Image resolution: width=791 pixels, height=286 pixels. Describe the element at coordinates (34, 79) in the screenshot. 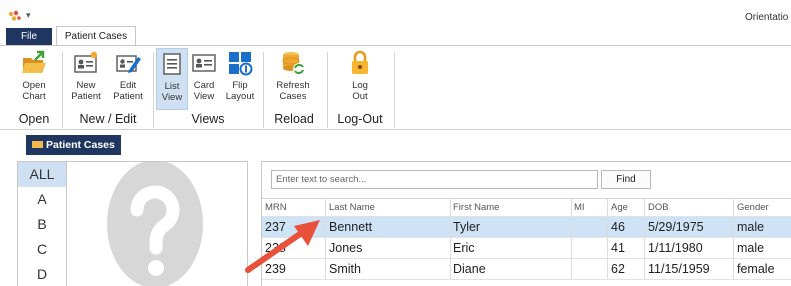

I see `open-chart-button: Open Chart` at that location.